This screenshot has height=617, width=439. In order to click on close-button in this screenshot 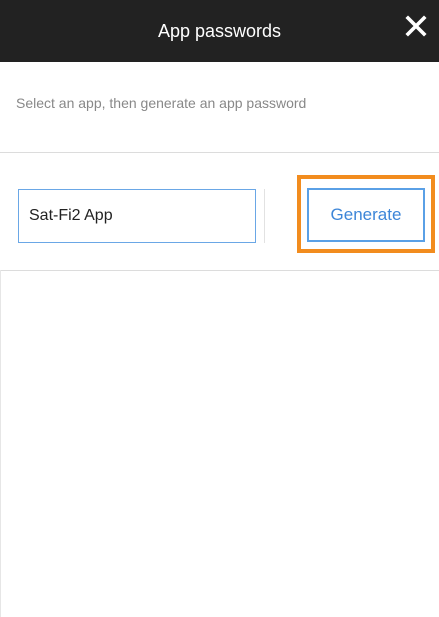, I will do `click(416, 26)`.